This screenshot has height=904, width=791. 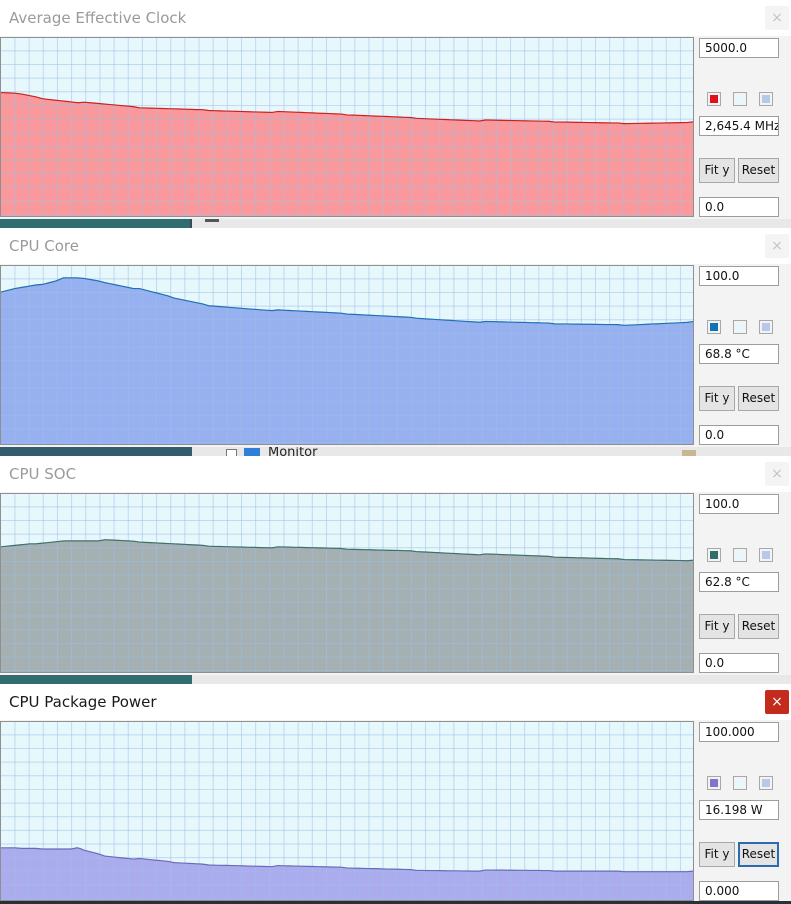 I want to click on graph-controls: 100.0 62.8 °C Fit y Reset 0.0, so click(x=744, y=584).